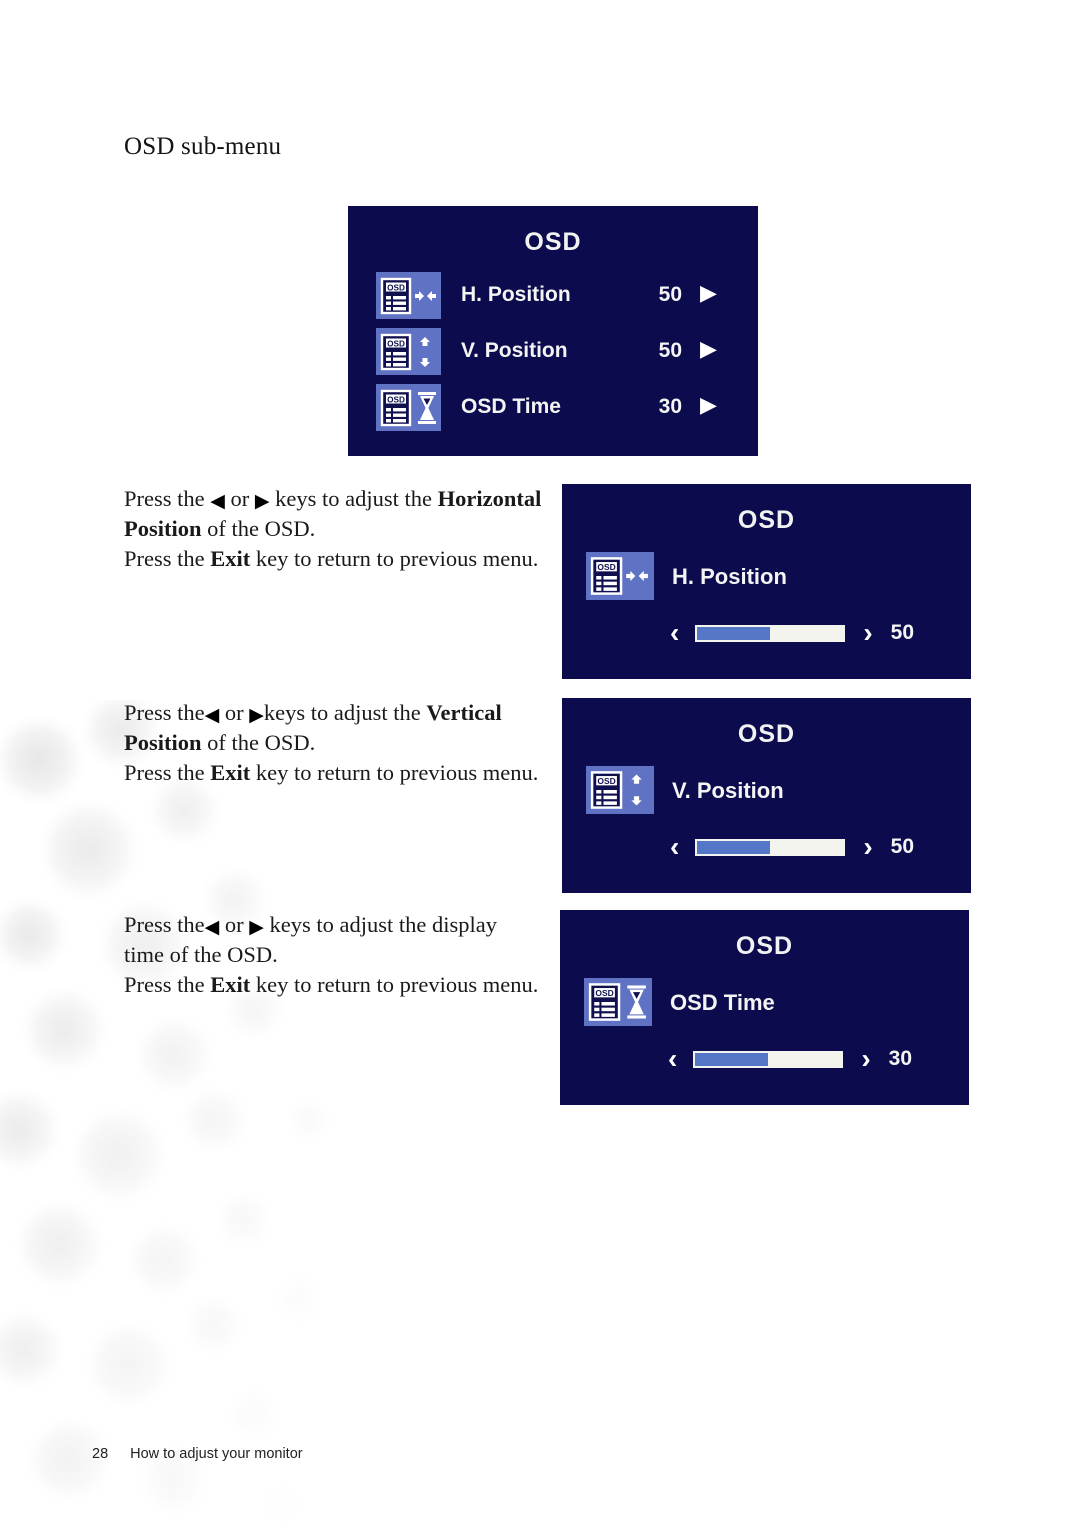 This screenshot has height=1528, width=1080. I want to click on osd-slider-value: 30, so click(900, 1058).